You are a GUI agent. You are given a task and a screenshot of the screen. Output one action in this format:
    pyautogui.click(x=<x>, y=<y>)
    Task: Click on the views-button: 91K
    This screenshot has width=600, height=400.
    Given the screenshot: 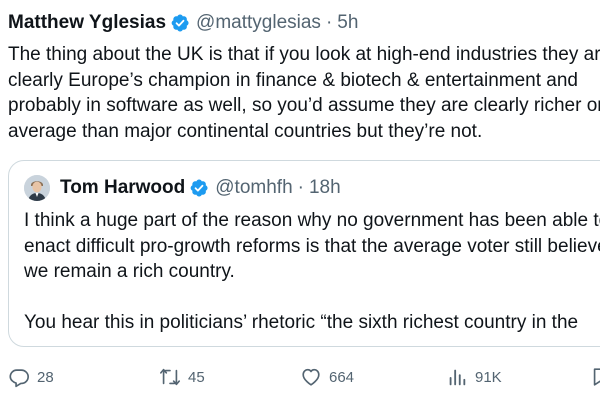 What is the action you would take?
    pyautogui.click(x=474, y=377)
    